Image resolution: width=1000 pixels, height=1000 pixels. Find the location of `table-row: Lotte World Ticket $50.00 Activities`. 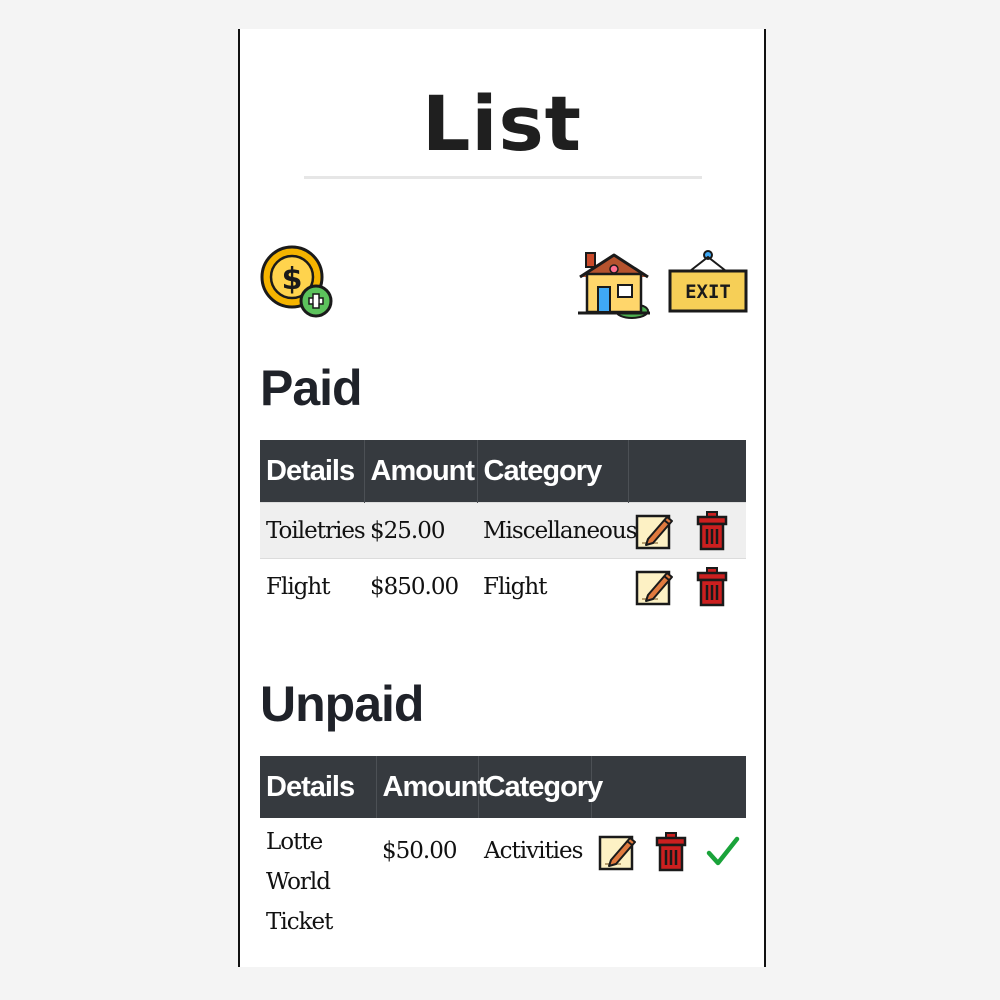

table-row: Lotte World Ticket $50.00 Activities is located at coordinates (503, 884).